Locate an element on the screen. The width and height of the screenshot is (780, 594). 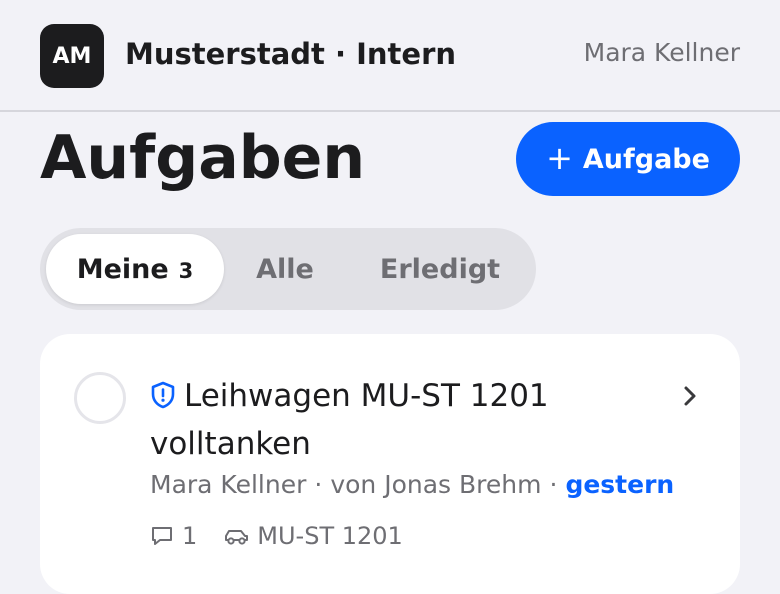
task-assignee: Mara Kellner is located at coordinates (228, 484).